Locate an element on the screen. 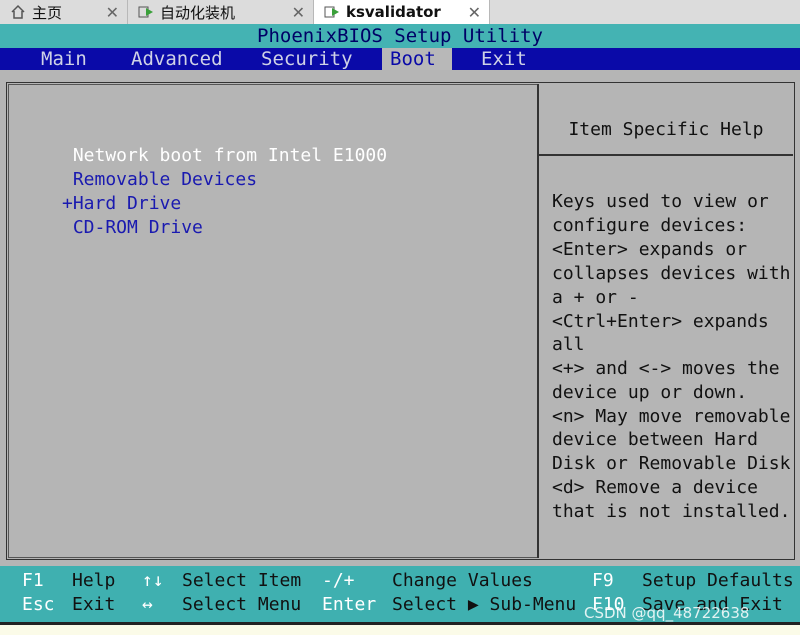 The image size is (800, 635). boot-item-hard-drive: +Hard Drive is located at coordinates (121, 204).